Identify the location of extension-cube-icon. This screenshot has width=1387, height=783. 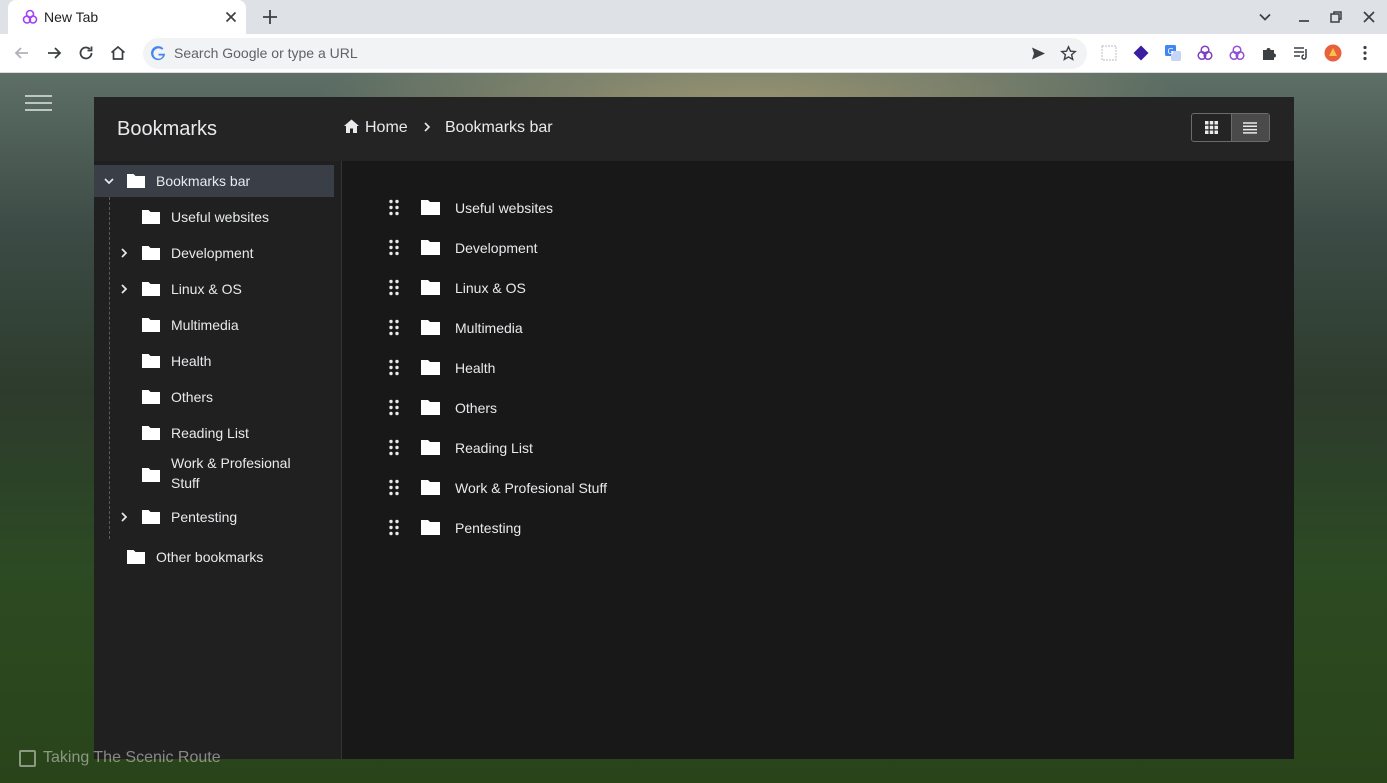
(1141, 53).